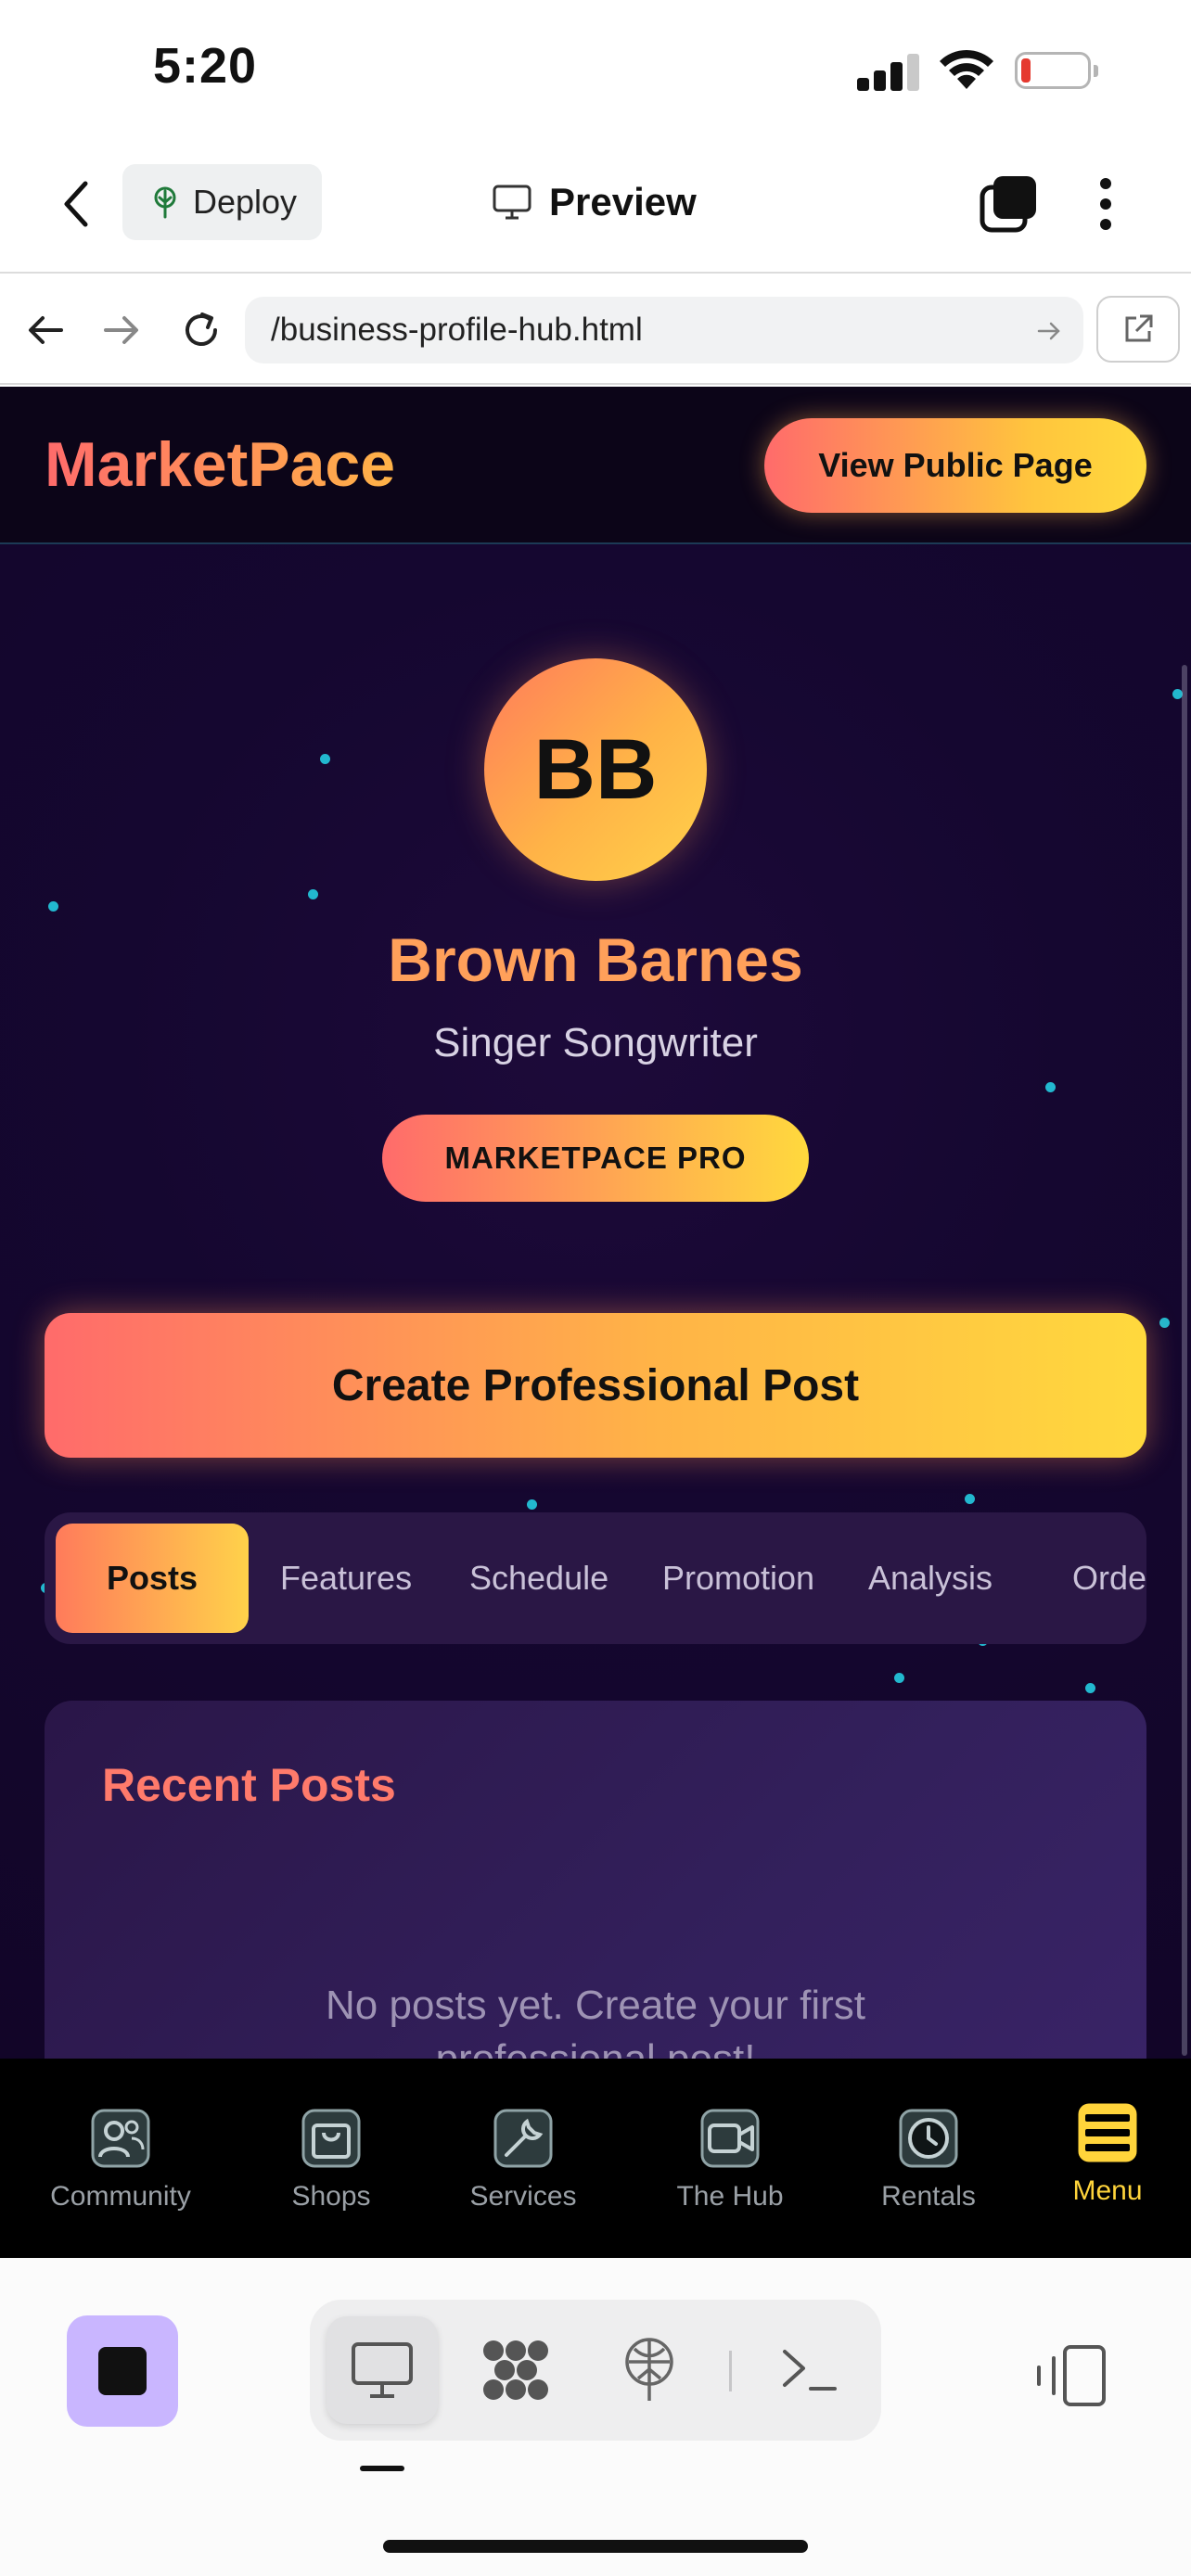 This screenshot has height=2576, width=1191. I want to click on agent-icon, so click(515, 2370).